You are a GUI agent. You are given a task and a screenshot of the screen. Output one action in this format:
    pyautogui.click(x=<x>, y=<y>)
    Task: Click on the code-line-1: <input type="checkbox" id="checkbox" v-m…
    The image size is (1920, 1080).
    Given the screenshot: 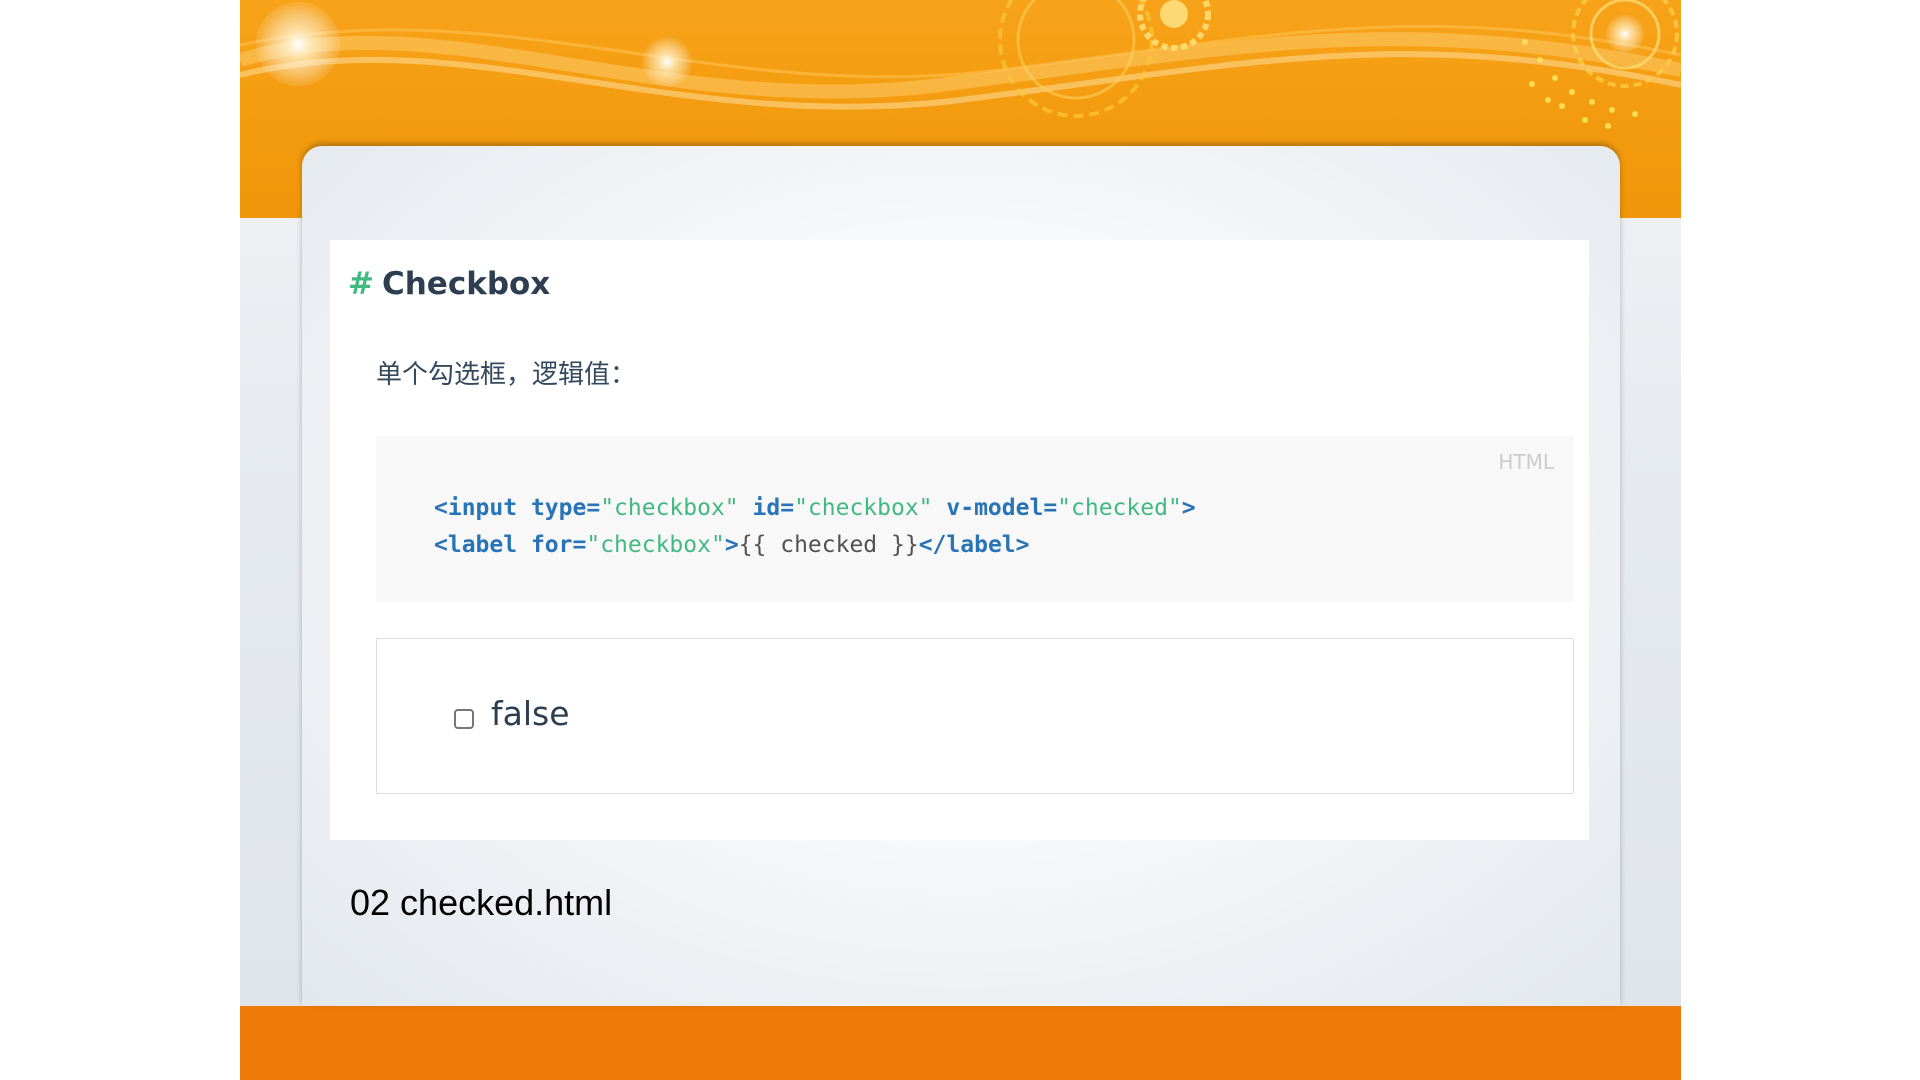 What is the action you would take?
    pyautogui.click(x=815, y=508)
    